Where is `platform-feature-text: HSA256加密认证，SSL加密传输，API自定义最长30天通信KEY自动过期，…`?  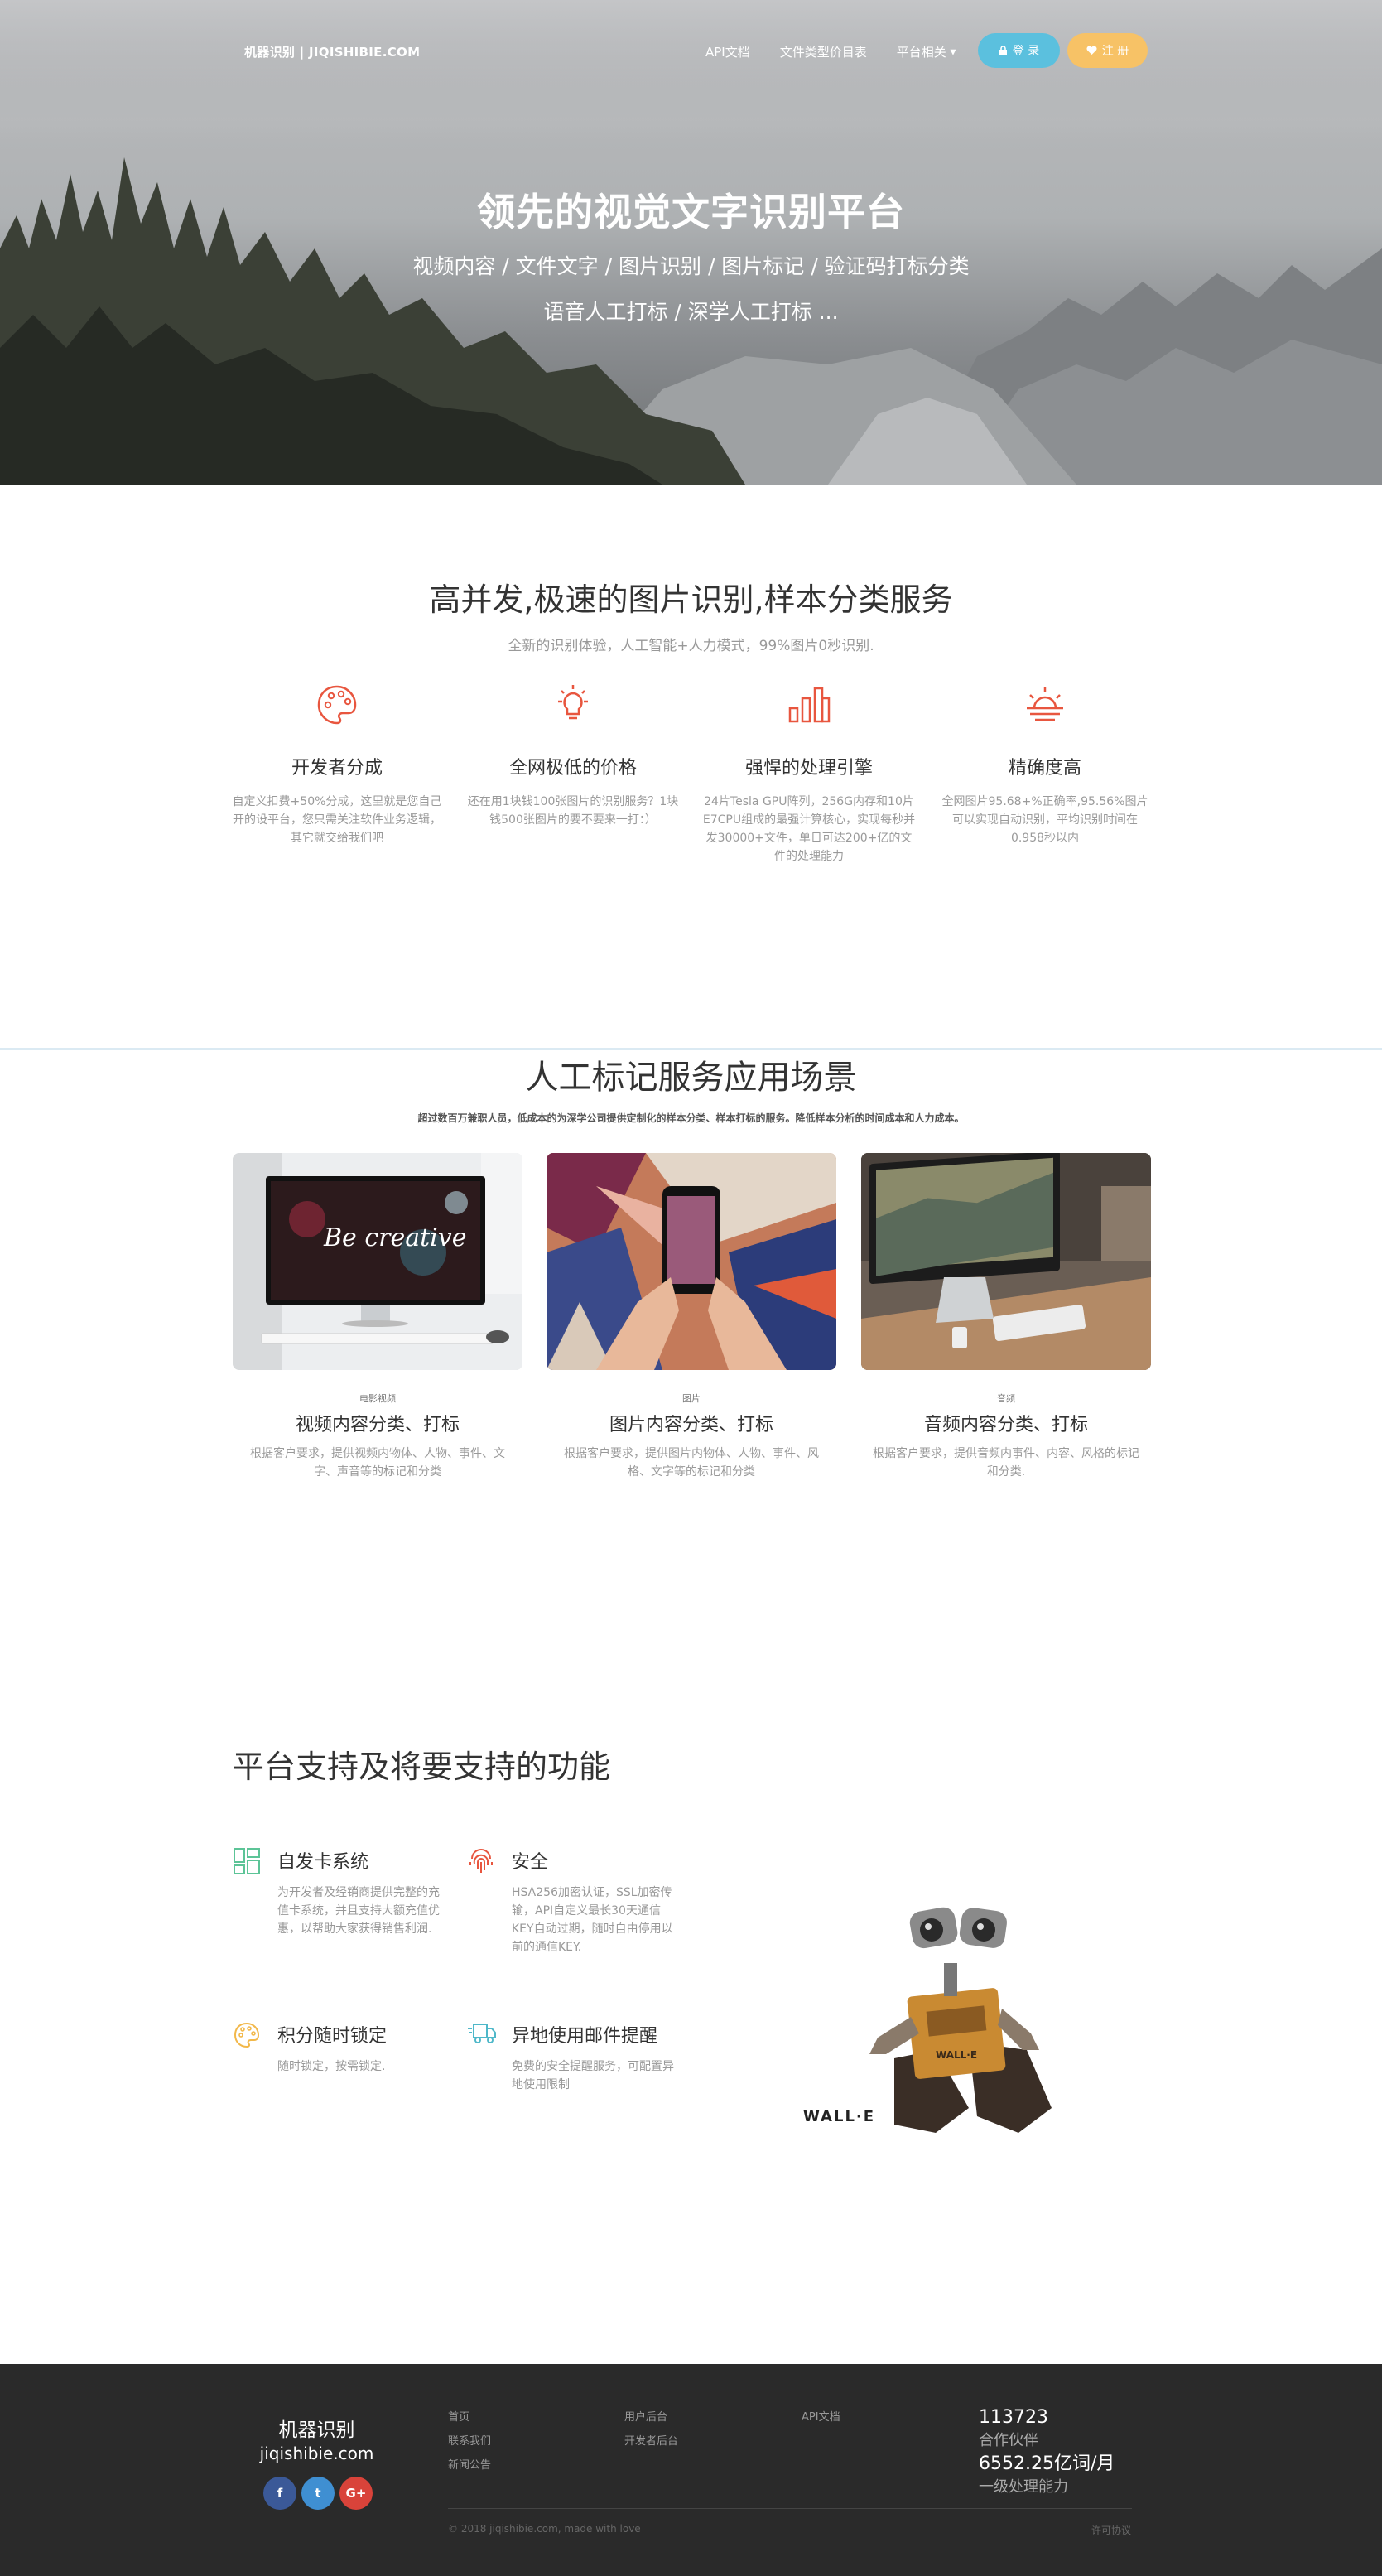
platform-feature-text: HSA256加密认证，SSL加密传输，API自定义最长30天通信KEY自动过期，… is located at coordinates (592, 1920).